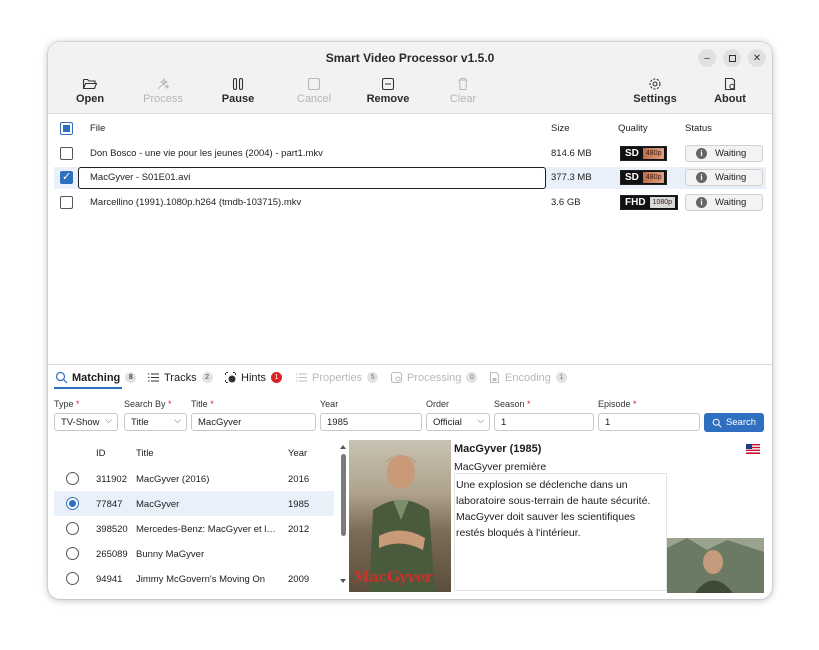 This screenshot has width=819, height=650. What do you see at coordinates (463, 99) in the screenshot?
I see `clear-label: Clear` at bounding box center [463, 99].